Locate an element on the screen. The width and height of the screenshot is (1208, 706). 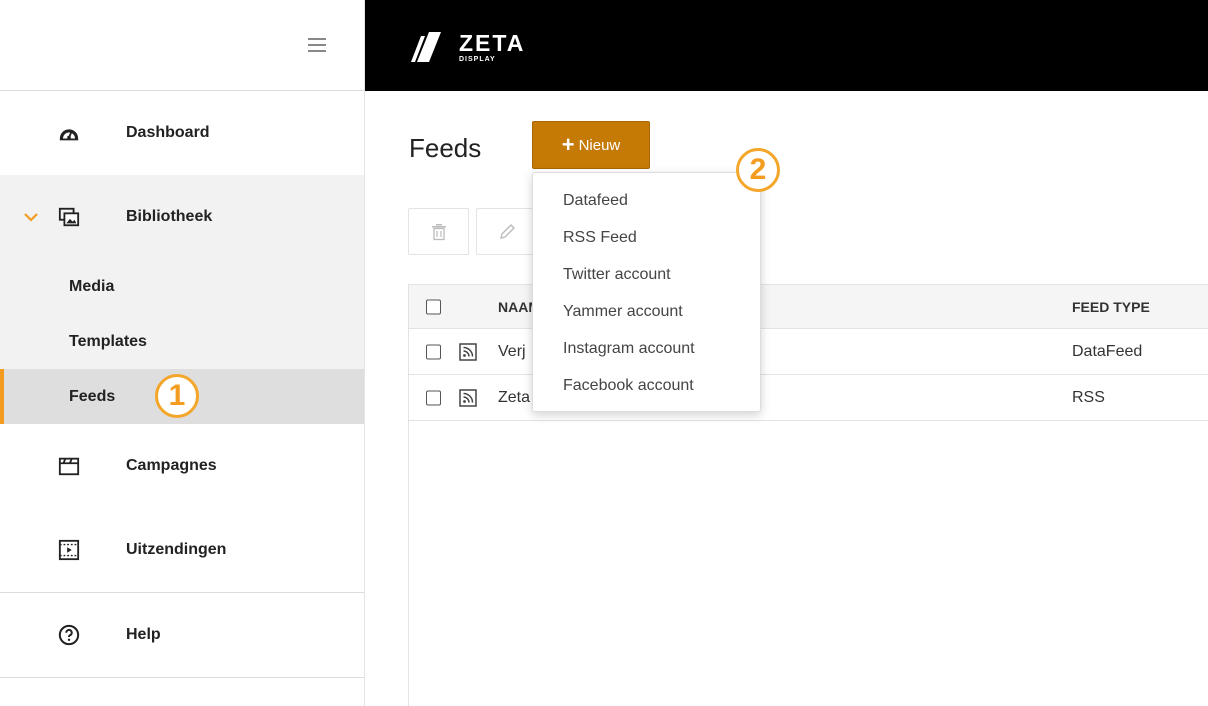
menu-item-instagram-account: Instagram account is located at coordinates (646, 348).